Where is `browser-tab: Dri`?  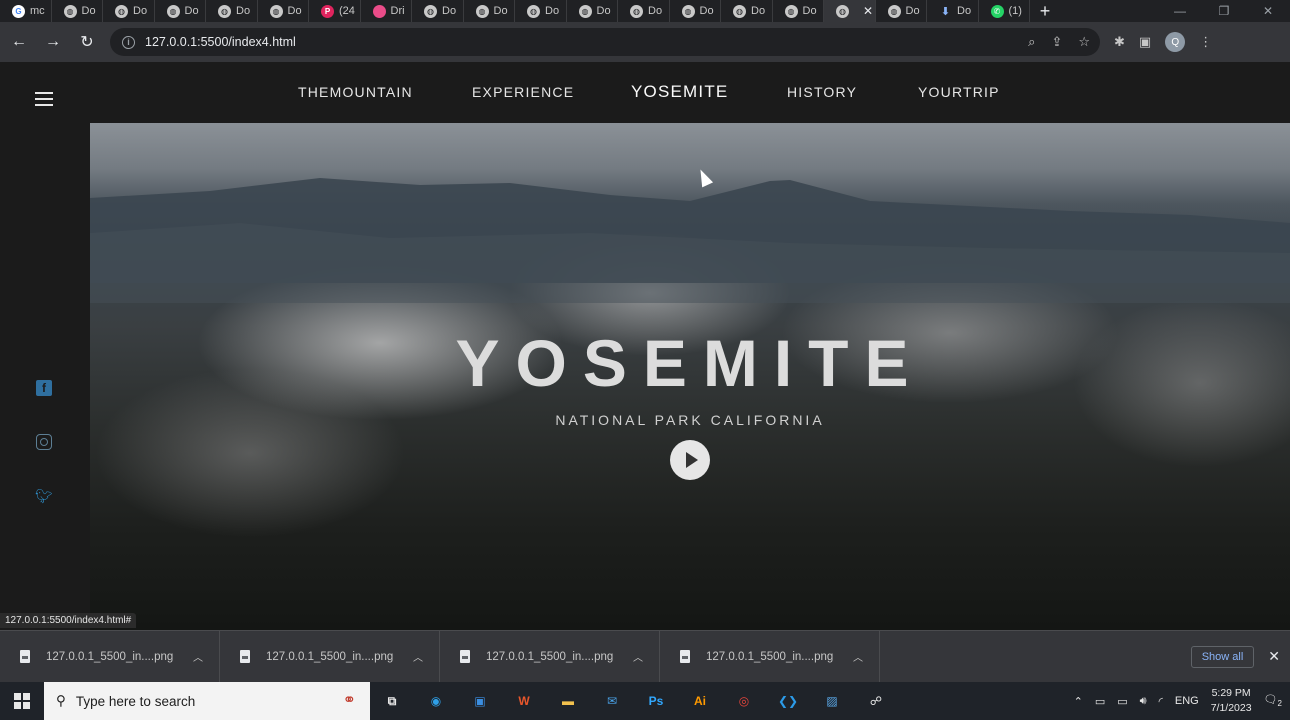 browser-tab: Dri is located at coordinates (386, 11).